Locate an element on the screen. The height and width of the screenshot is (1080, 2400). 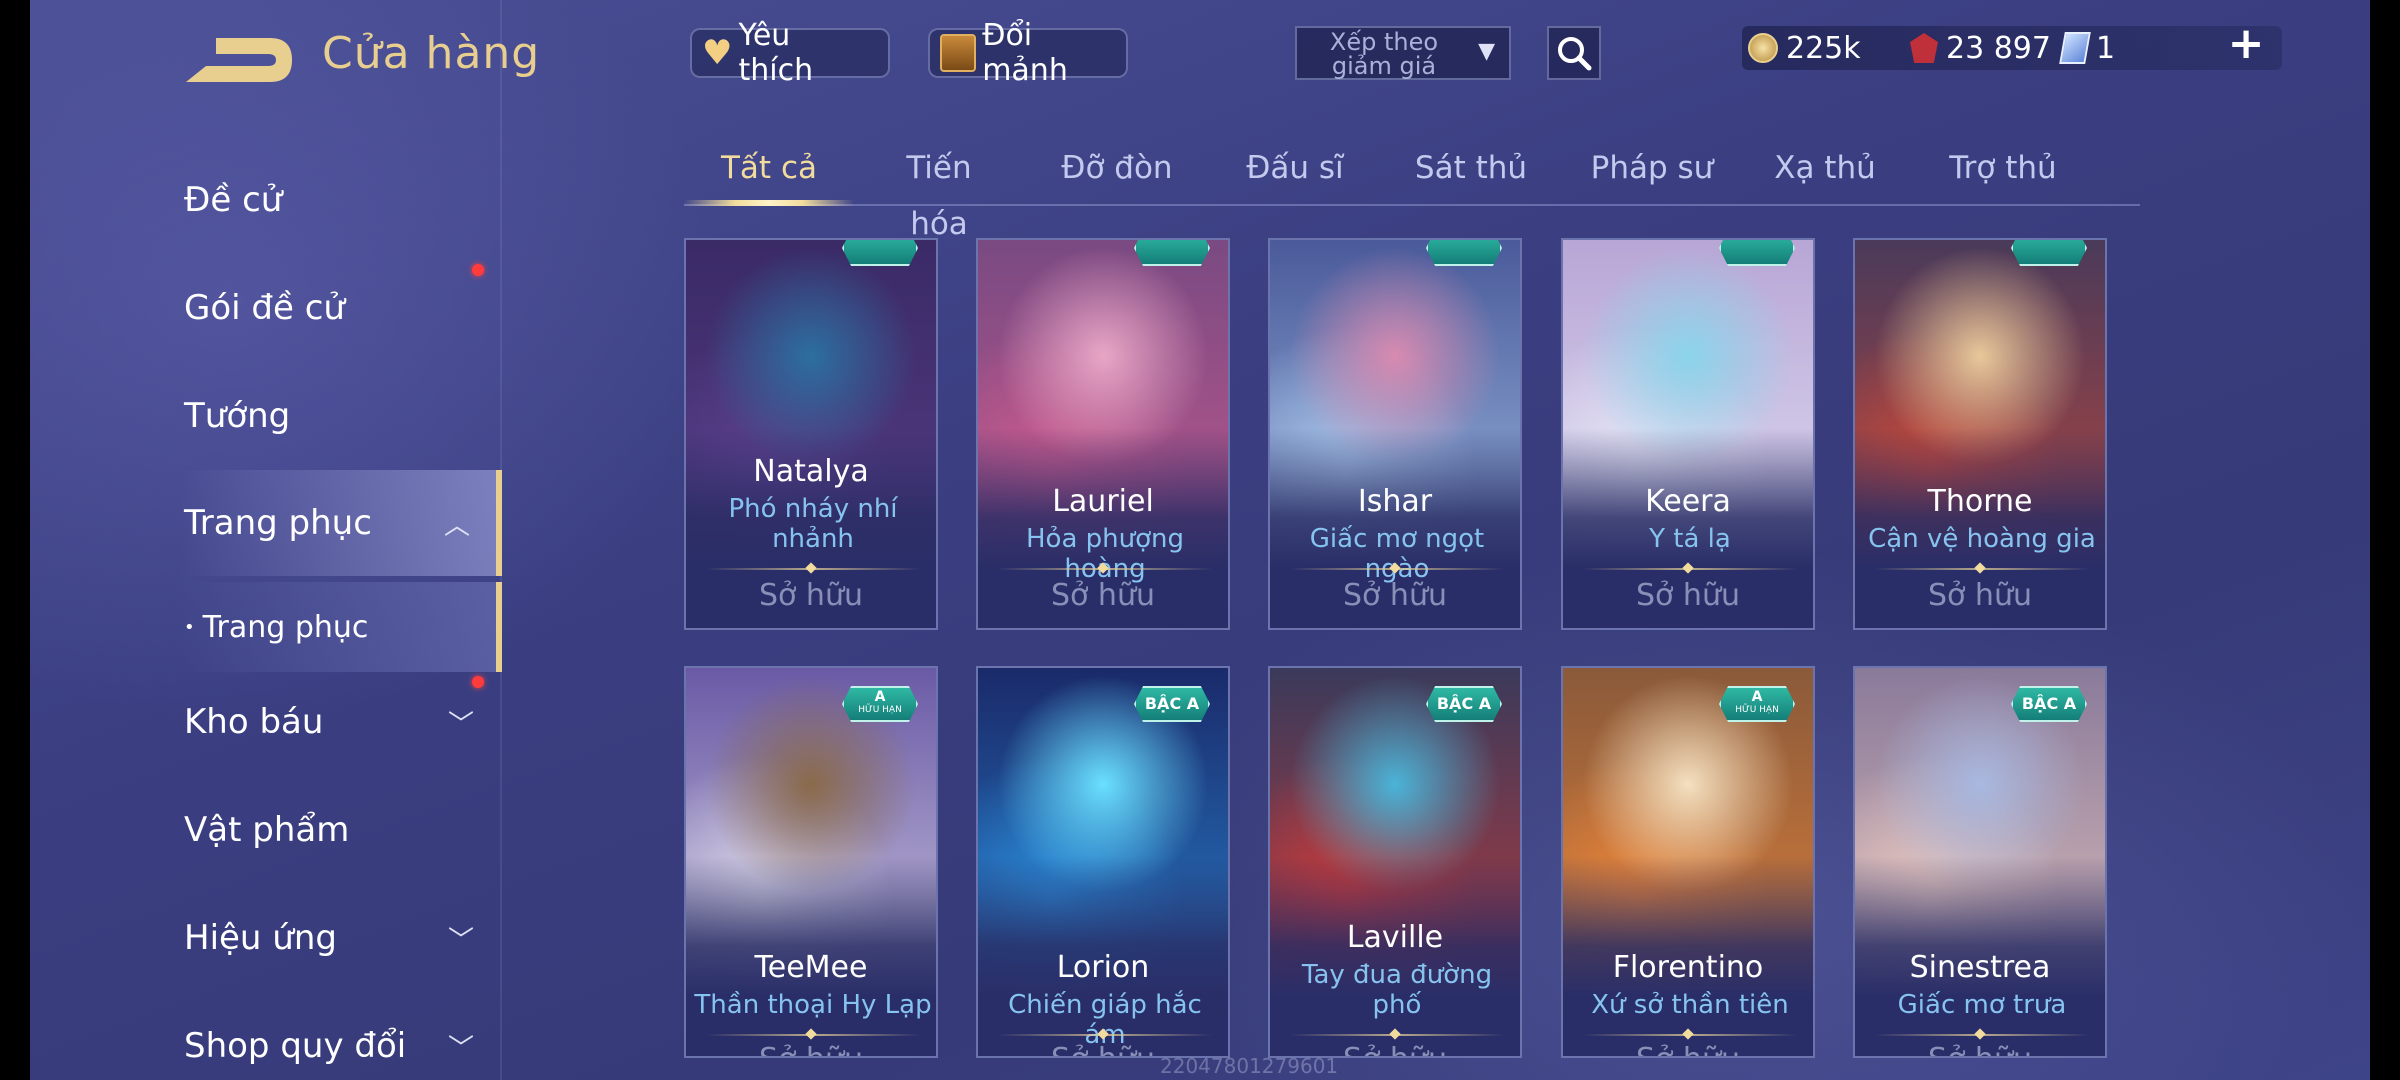
hero-name: Thorne is located at coordinates (1980, 501).